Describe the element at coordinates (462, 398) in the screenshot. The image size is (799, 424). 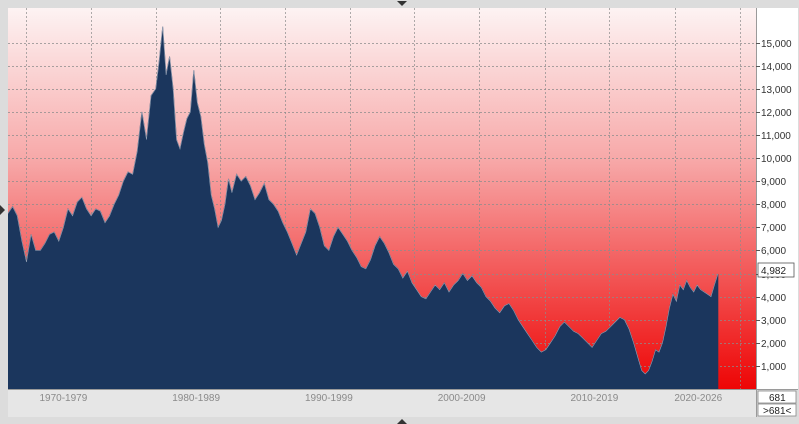
I see `x-tick-label-3: 2000-2009` at that location.